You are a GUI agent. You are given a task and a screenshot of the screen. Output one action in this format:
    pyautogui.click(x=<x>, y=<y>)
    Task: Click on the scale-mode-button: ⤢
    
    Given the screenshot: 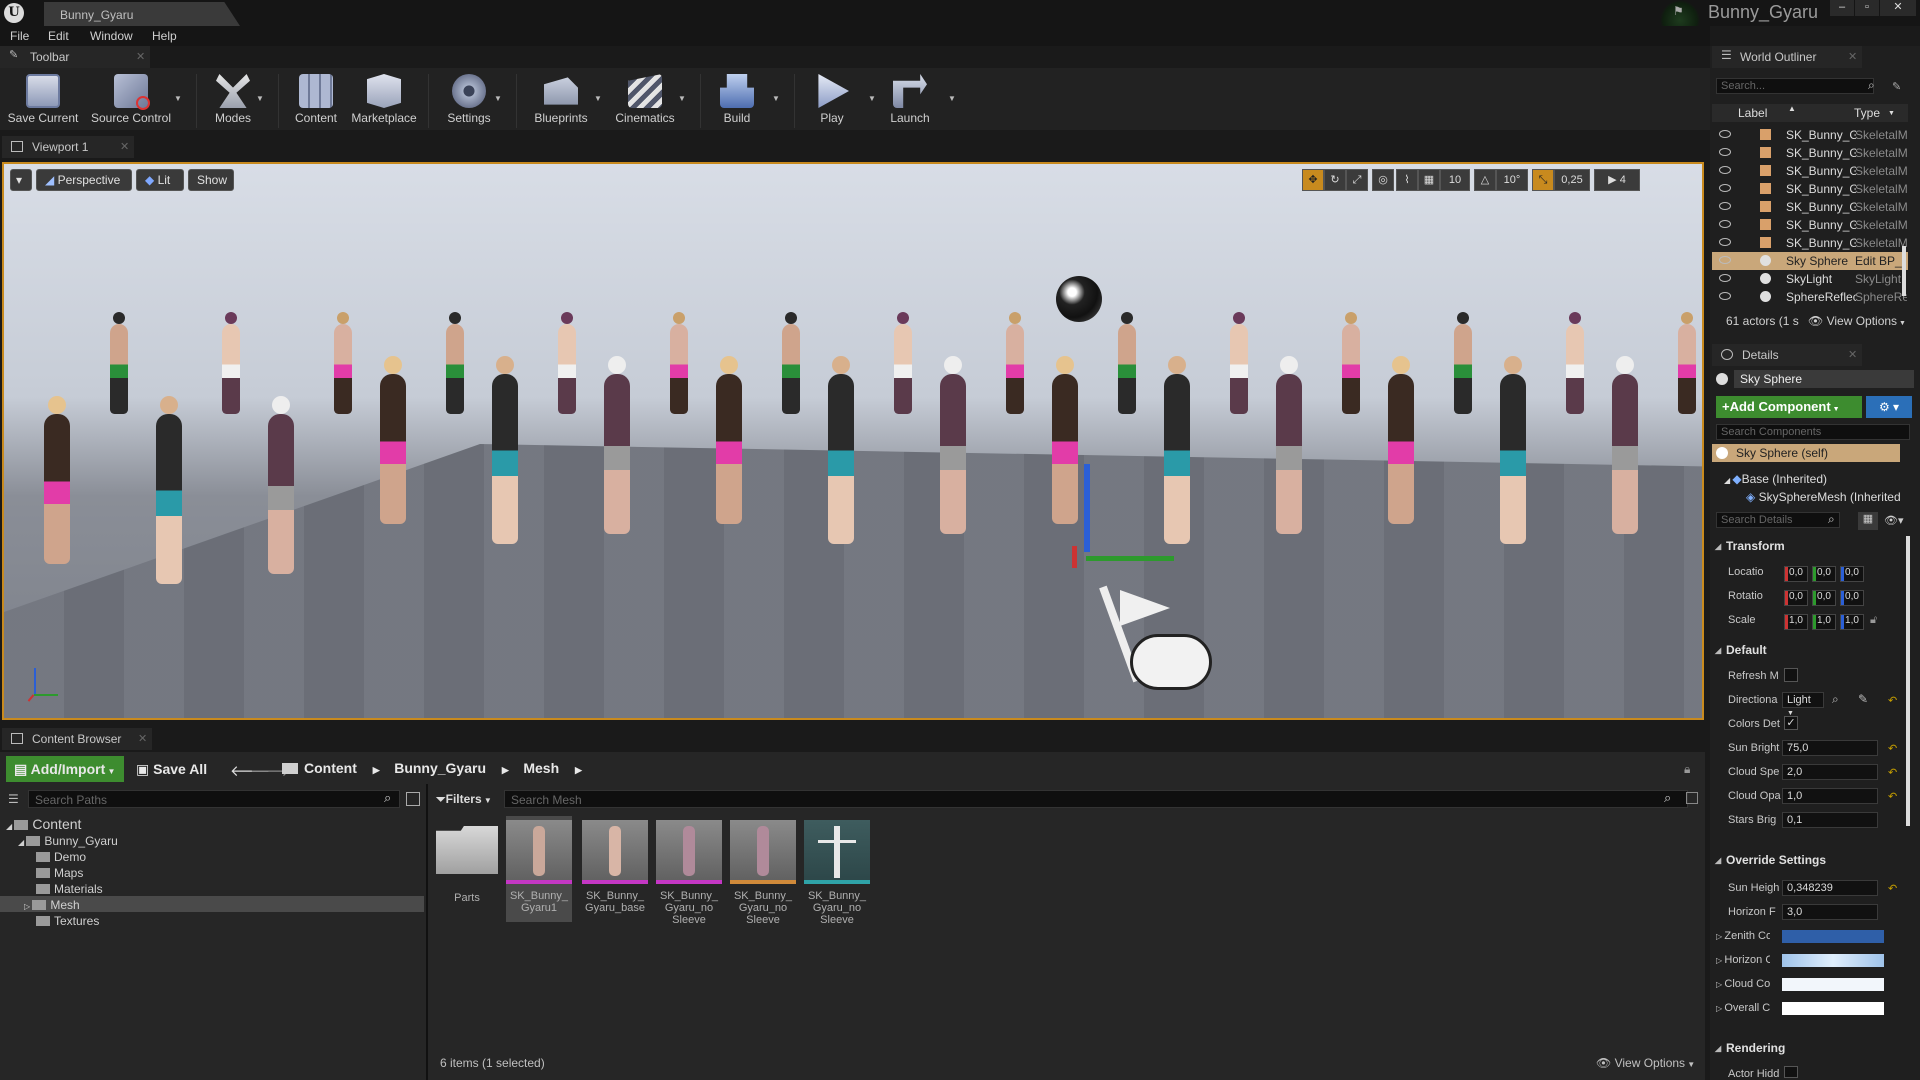 What is the action you would take?
    pyautogui.click(x=1357, y=180)
    